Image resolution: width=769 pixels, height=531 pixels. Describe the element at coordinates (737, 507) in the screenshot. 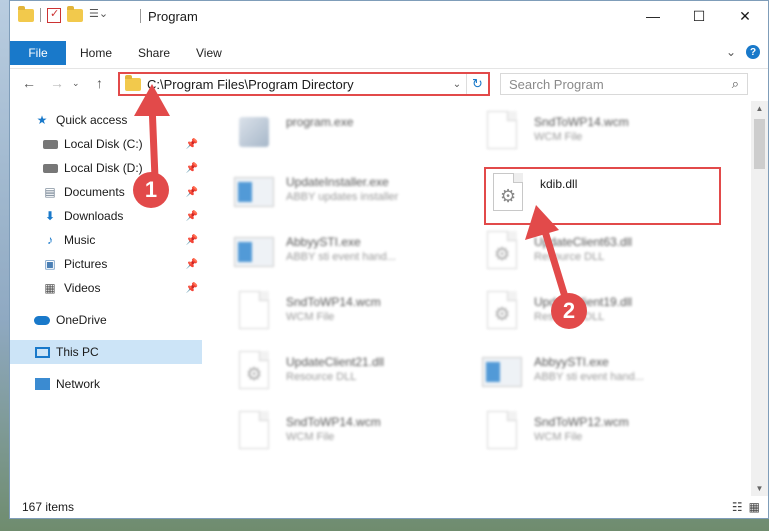

I see `details-view-icon: ☷` at that location.